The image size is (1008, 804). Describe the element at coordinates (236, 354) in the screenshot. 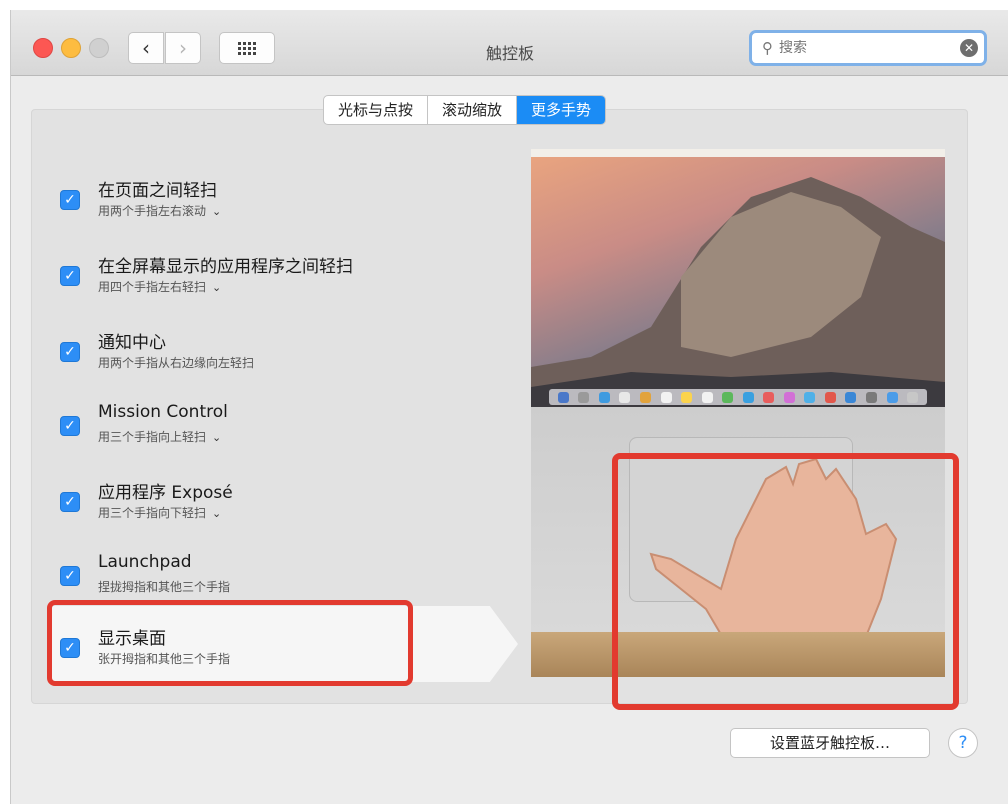

I see `gesture-notification-center: ✓ 通知中心 用两个手指从右边缘向左轻扫` at that location.